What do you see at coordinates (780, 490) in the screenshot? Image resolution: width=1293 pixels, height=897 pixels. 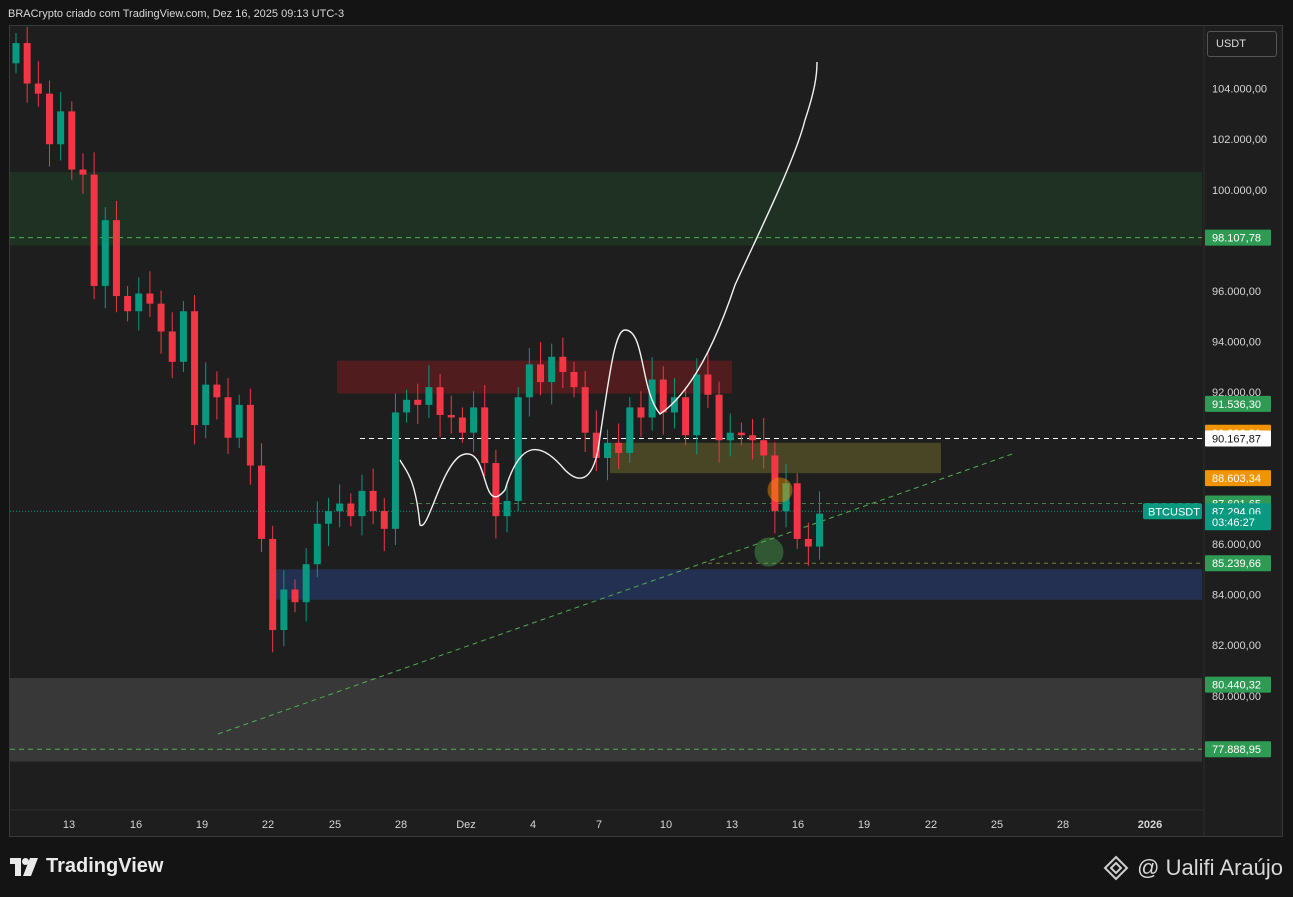 I see `orange-circle-marker` at bounding box center [780, 490].